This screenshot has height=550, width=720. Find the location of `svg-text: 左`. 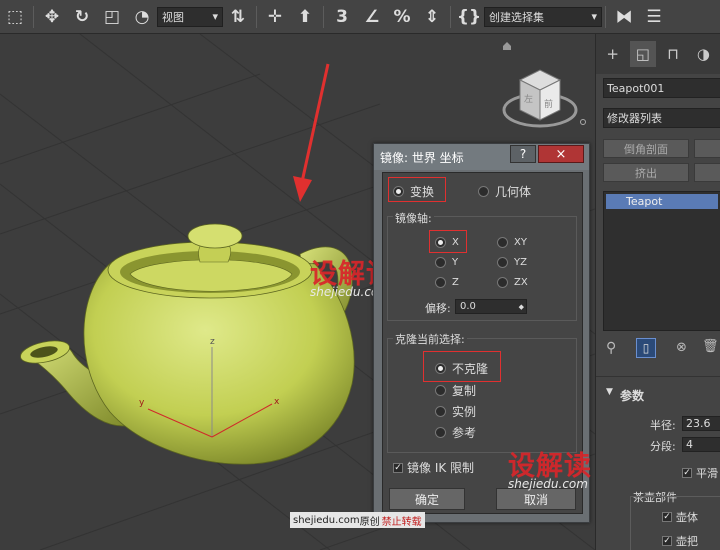

svg-text: 左 is located at coordinates (528, 99).